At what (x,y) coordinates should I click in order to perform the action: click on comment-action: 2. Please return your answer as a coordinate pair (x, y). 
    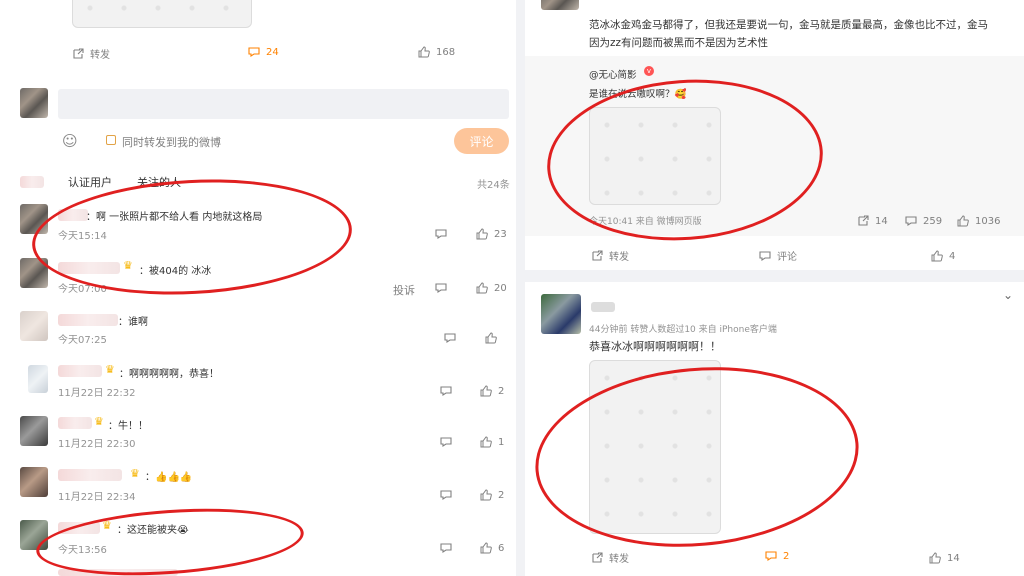
    Looking at the image, I should click on (777, 556).